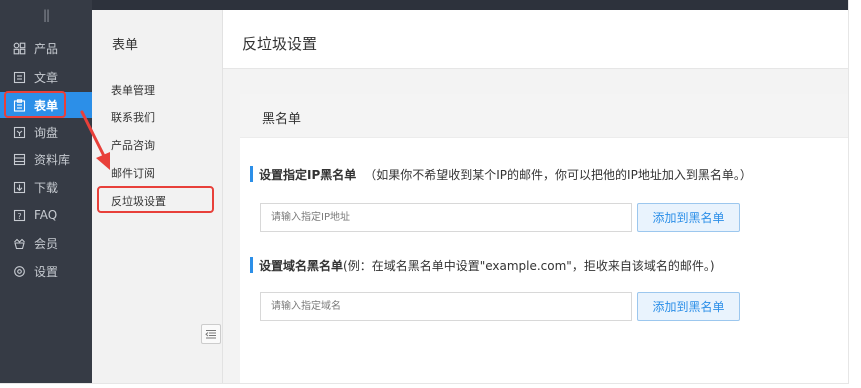  What do you see at coordinates (46, 19) in the screenshot?
I see `sidebar-collapse-handle: ||` at bounding box center [46, 19].